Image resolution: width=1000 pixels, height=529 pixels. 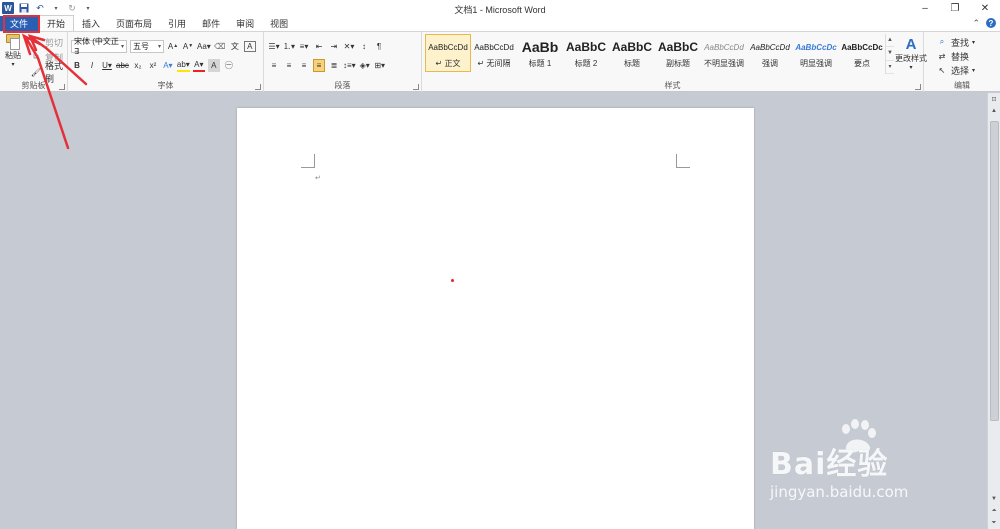 I want to click on undo-icon: ↶, so click(x=40, y=8).